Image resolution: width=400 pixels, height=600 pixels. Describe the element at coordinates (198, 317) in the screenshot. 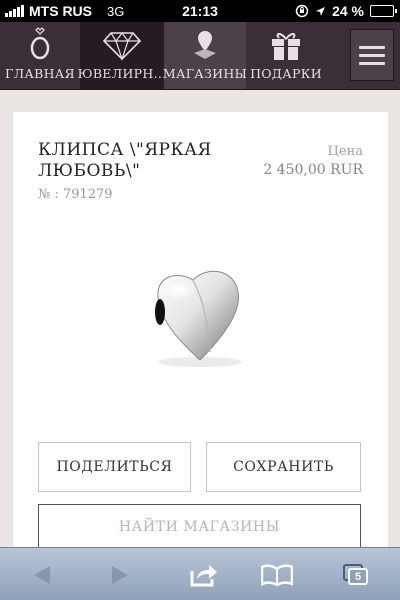

I see `product-image` at that location.